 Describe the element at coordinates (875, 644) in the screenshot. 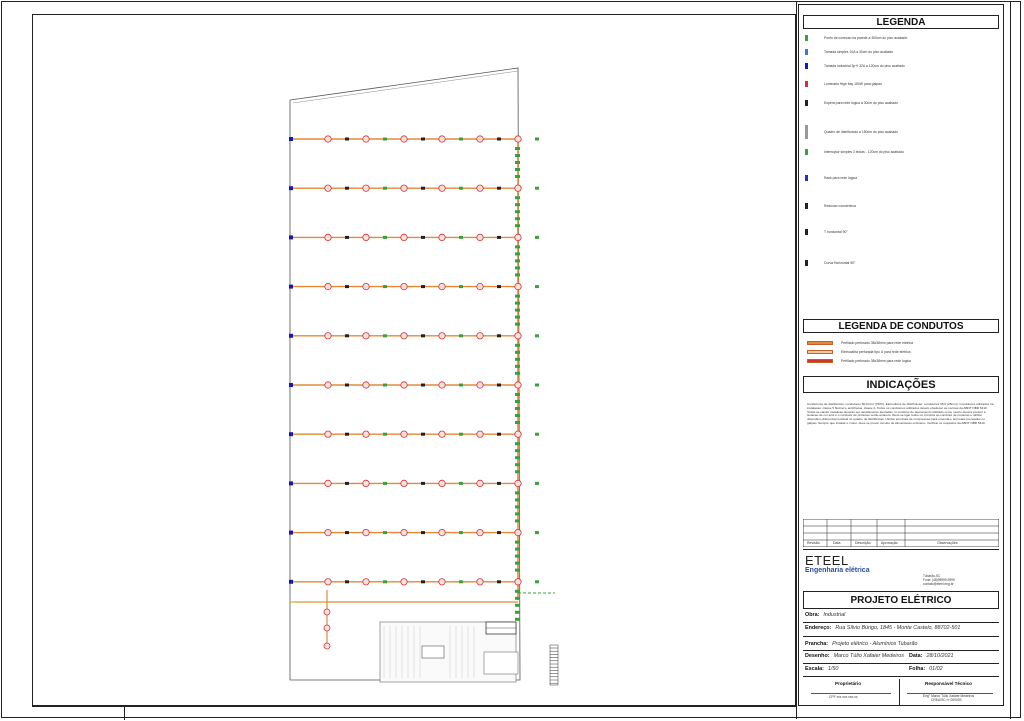

I see `prancha-value: Projeto elétrico - Alumínios Tubarão` at that location.